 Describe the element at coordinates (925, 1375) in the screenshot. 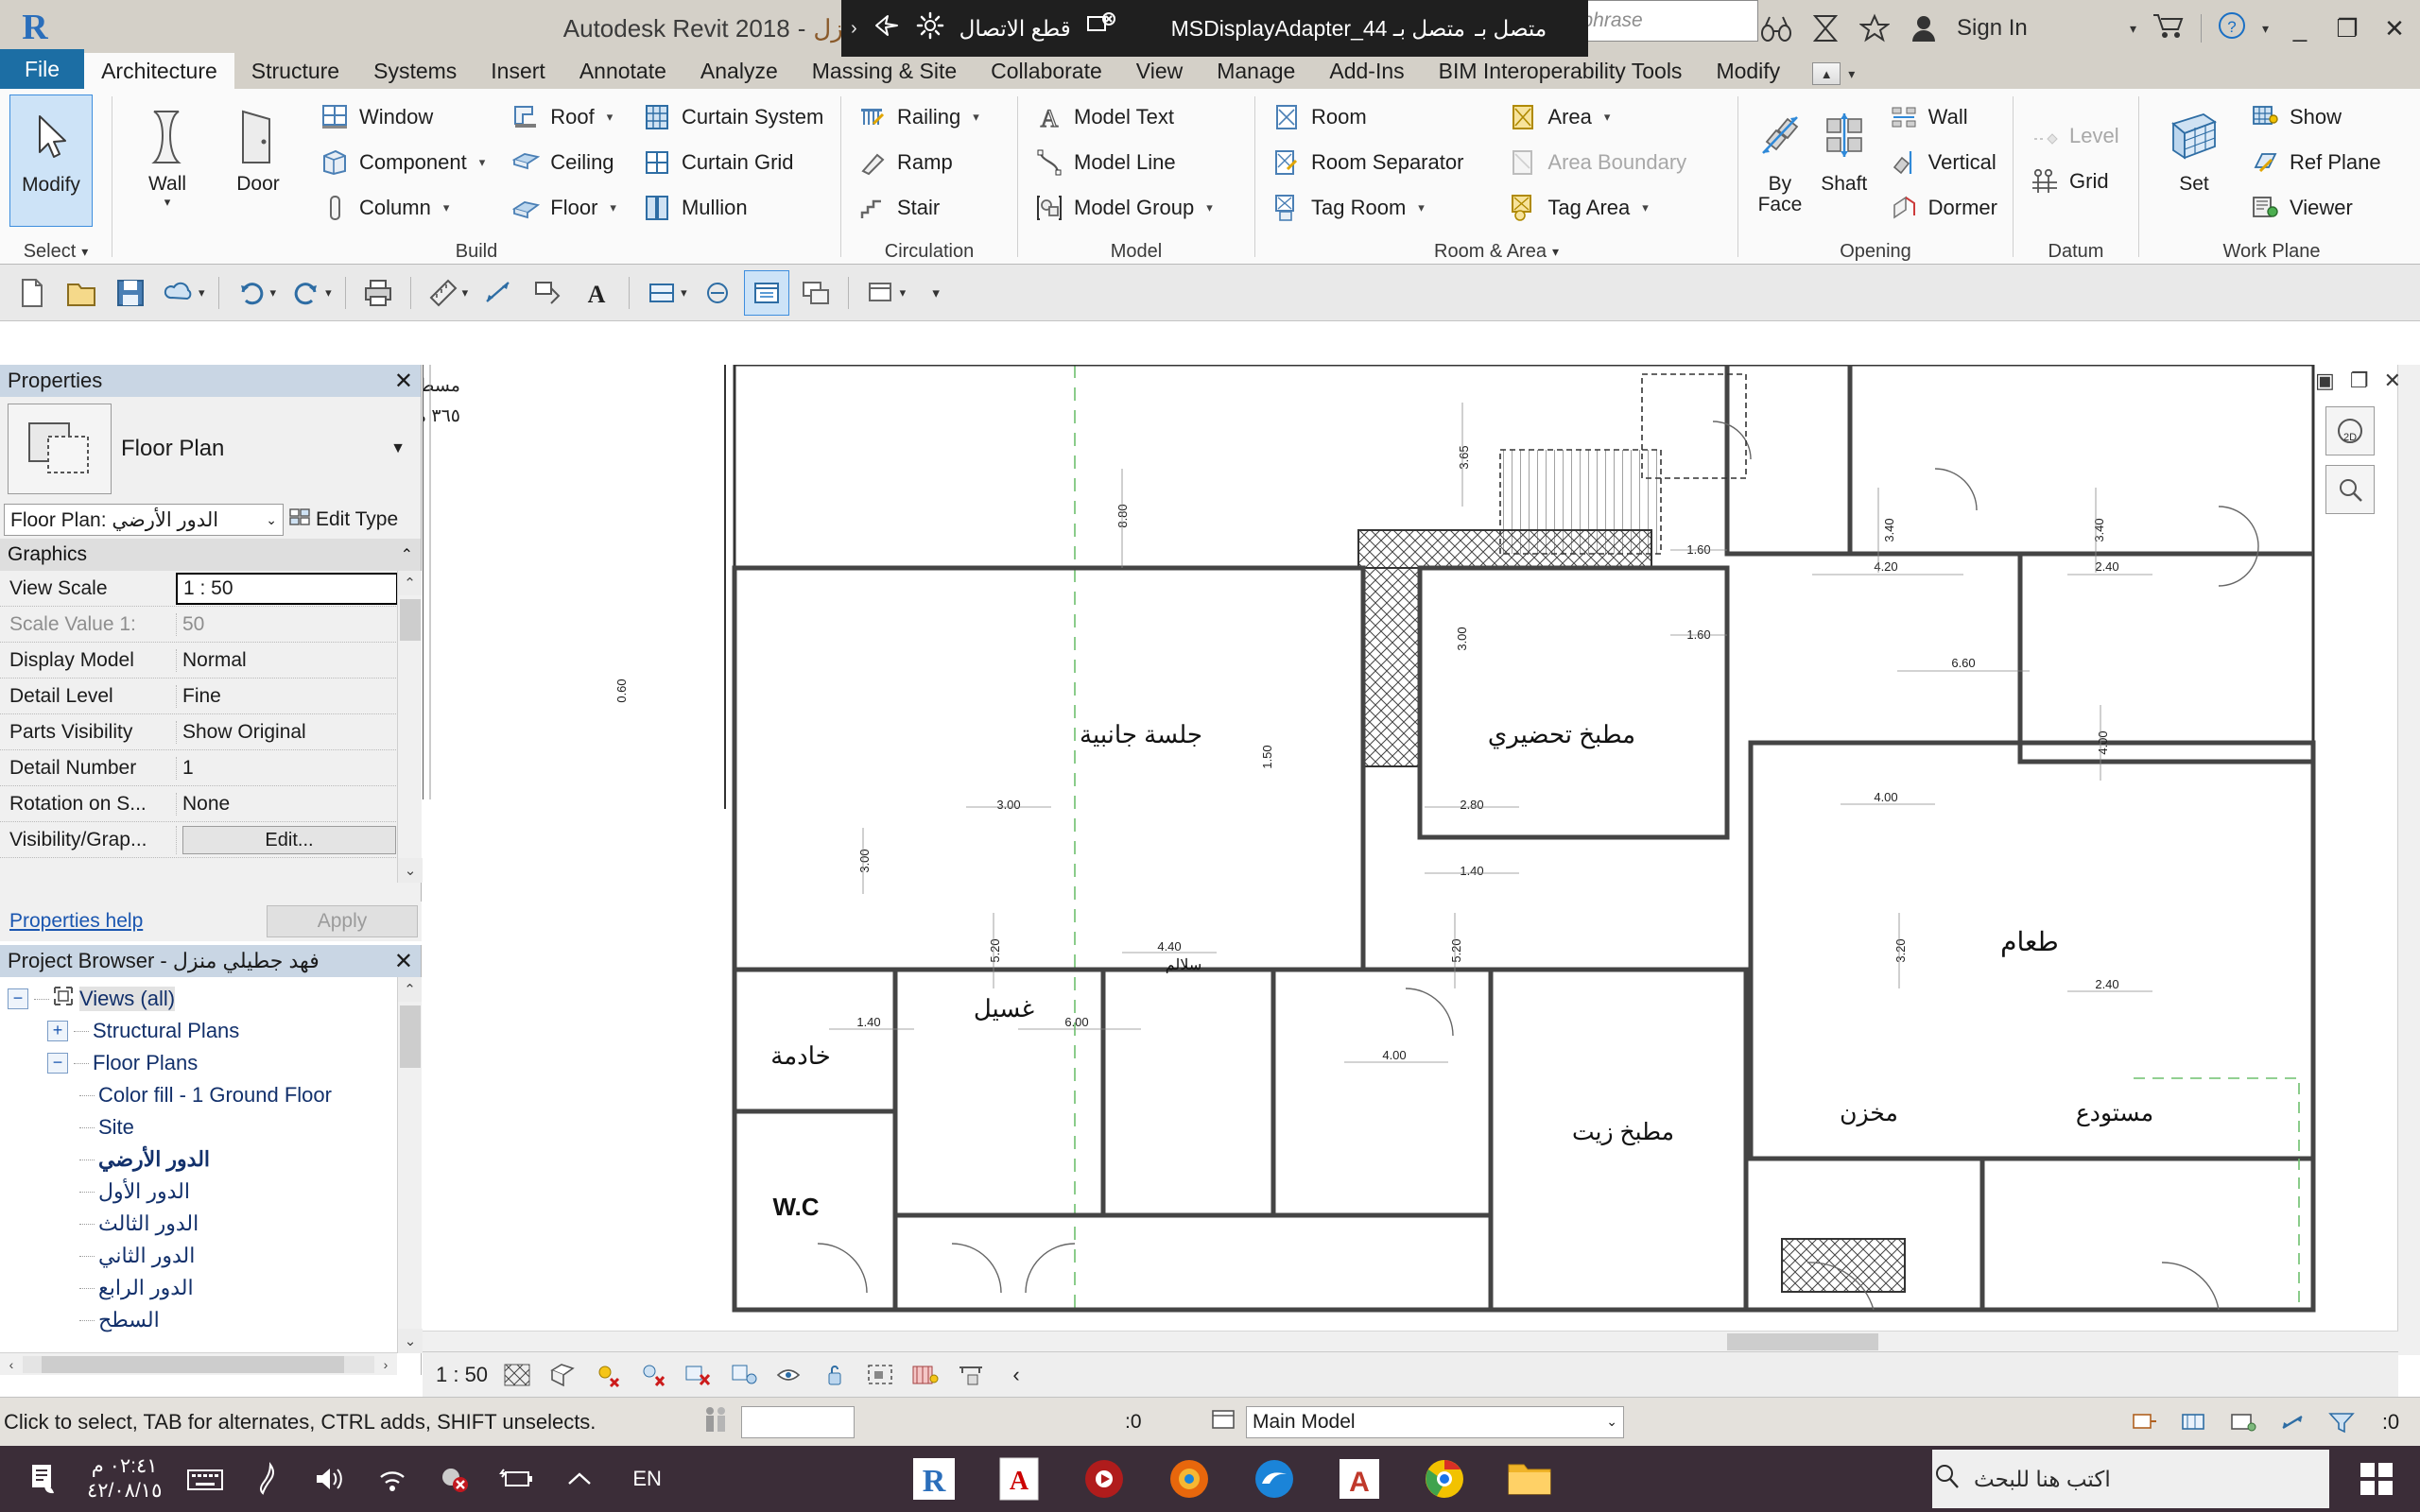

I see `reveal-hidden-elements-icon` at that location.